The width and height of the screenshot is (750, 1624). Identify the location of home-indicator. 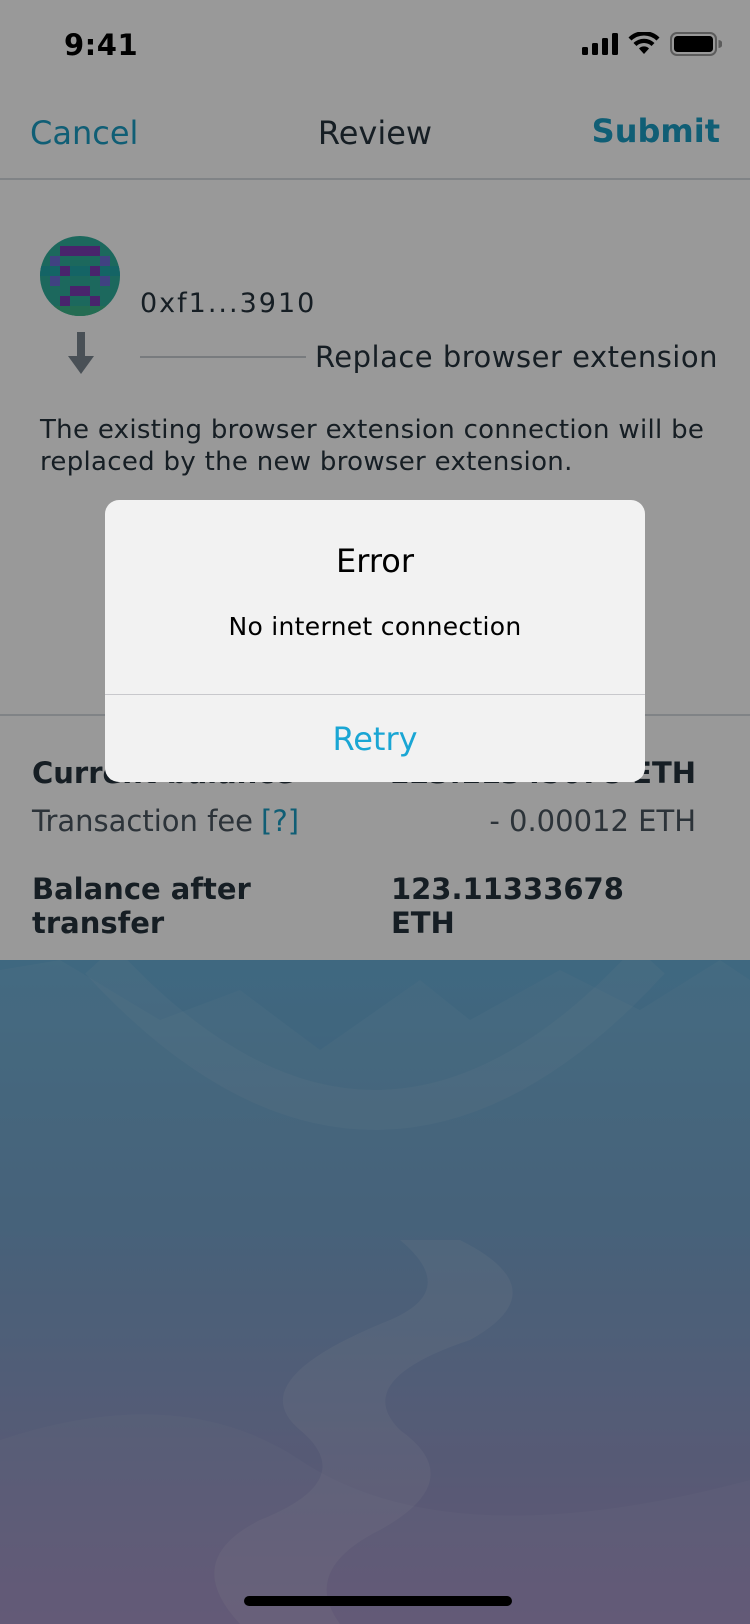
(378, 1601).